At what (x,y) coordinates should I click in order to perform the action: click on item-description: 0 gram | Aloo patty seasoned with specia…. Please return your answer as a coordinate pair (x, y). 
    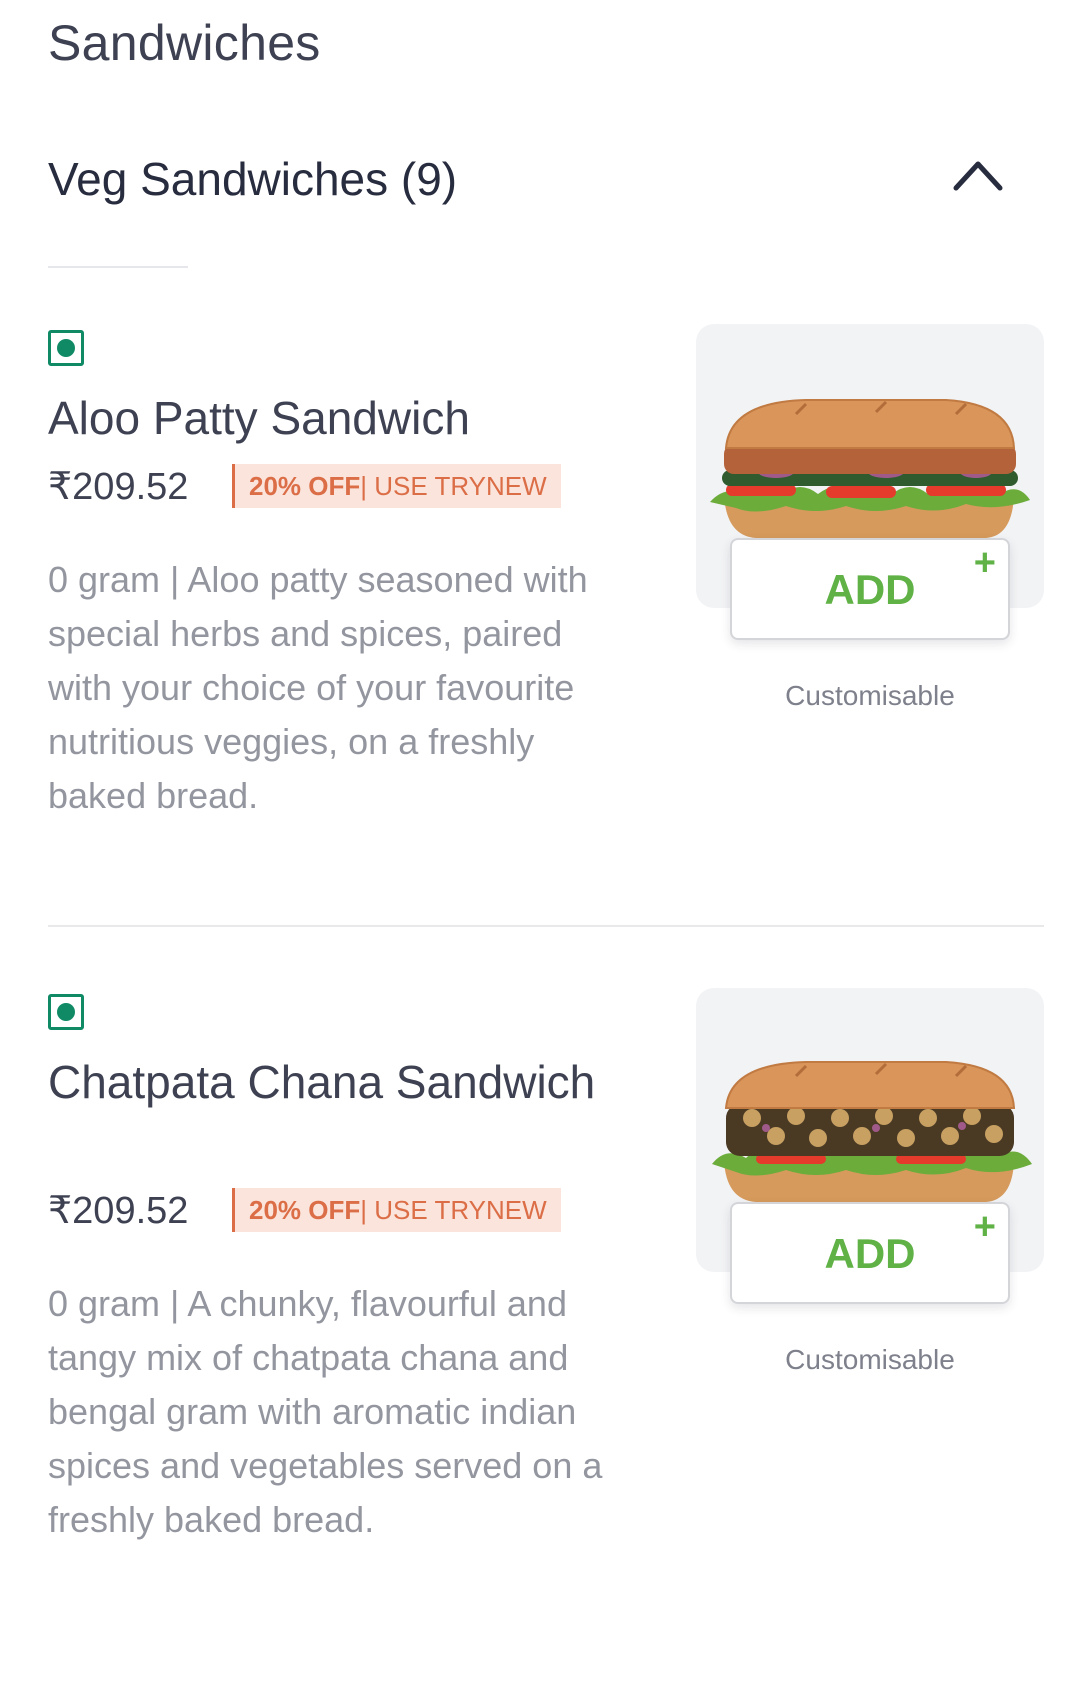
    Looking at the image, I should click on (318, 687).